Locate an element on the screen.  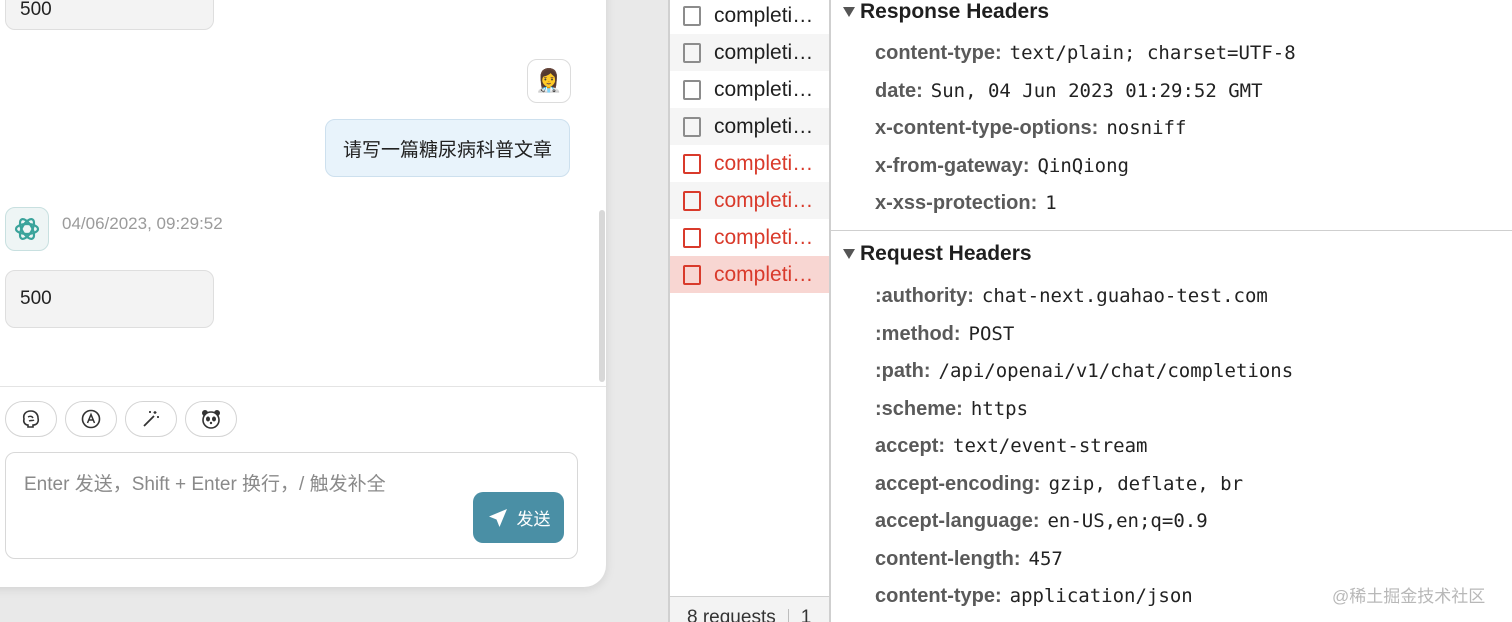
user-message-text: 请写一篇糖尿病科普文章 is located at coordinates (447, 150).